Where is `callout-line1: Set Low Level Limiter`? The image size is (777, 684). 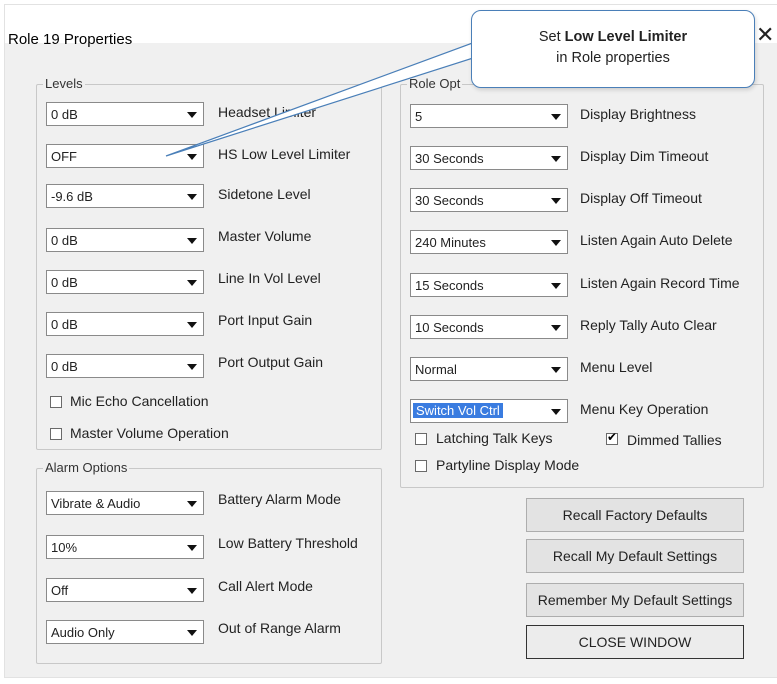
callout-line1: Set Low Level Limiter is located at coordinates (613, 37).